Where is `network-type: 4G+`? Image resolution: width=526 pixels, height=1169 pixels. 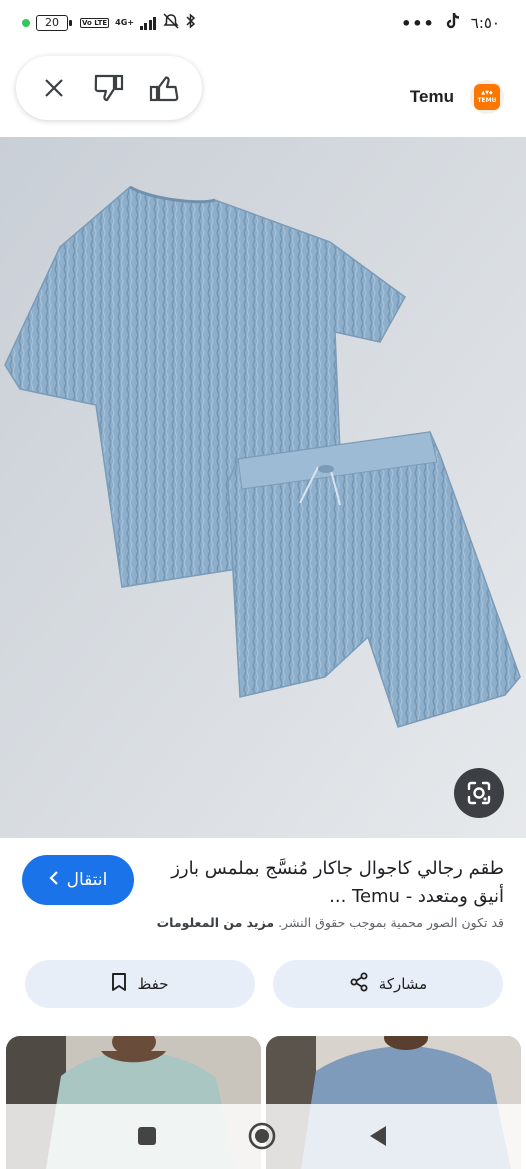
network-type: 4G+ is located at coordinates (124, 22).